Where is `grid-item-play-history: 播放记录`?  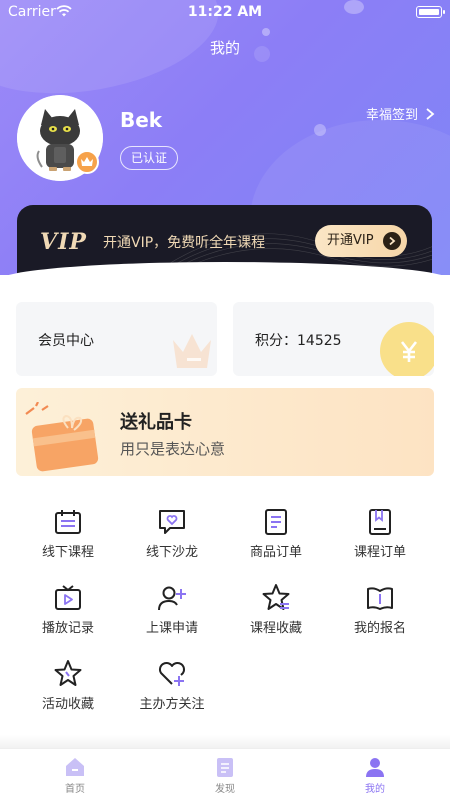 grid-item-play-history: 播放记录 is located at coordinates (68, 611).